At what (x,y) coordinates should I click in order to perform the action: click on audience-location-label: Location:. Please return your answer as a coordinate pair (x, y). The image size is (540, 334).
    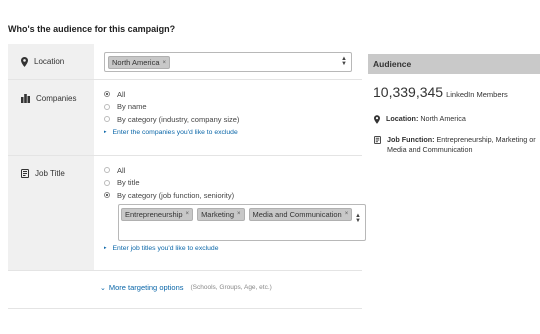
    Looking at the image, I should click on (402, 118).